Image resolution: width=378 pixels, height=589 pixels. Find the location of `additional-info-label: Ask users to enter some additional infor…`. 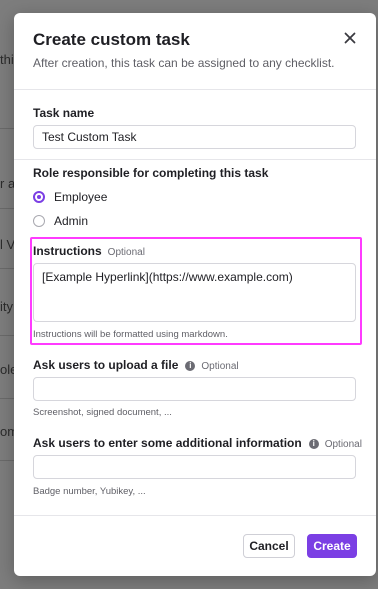

additional-info-label: Ask users to enter some additional infor… is located at coordinates (197, 443).